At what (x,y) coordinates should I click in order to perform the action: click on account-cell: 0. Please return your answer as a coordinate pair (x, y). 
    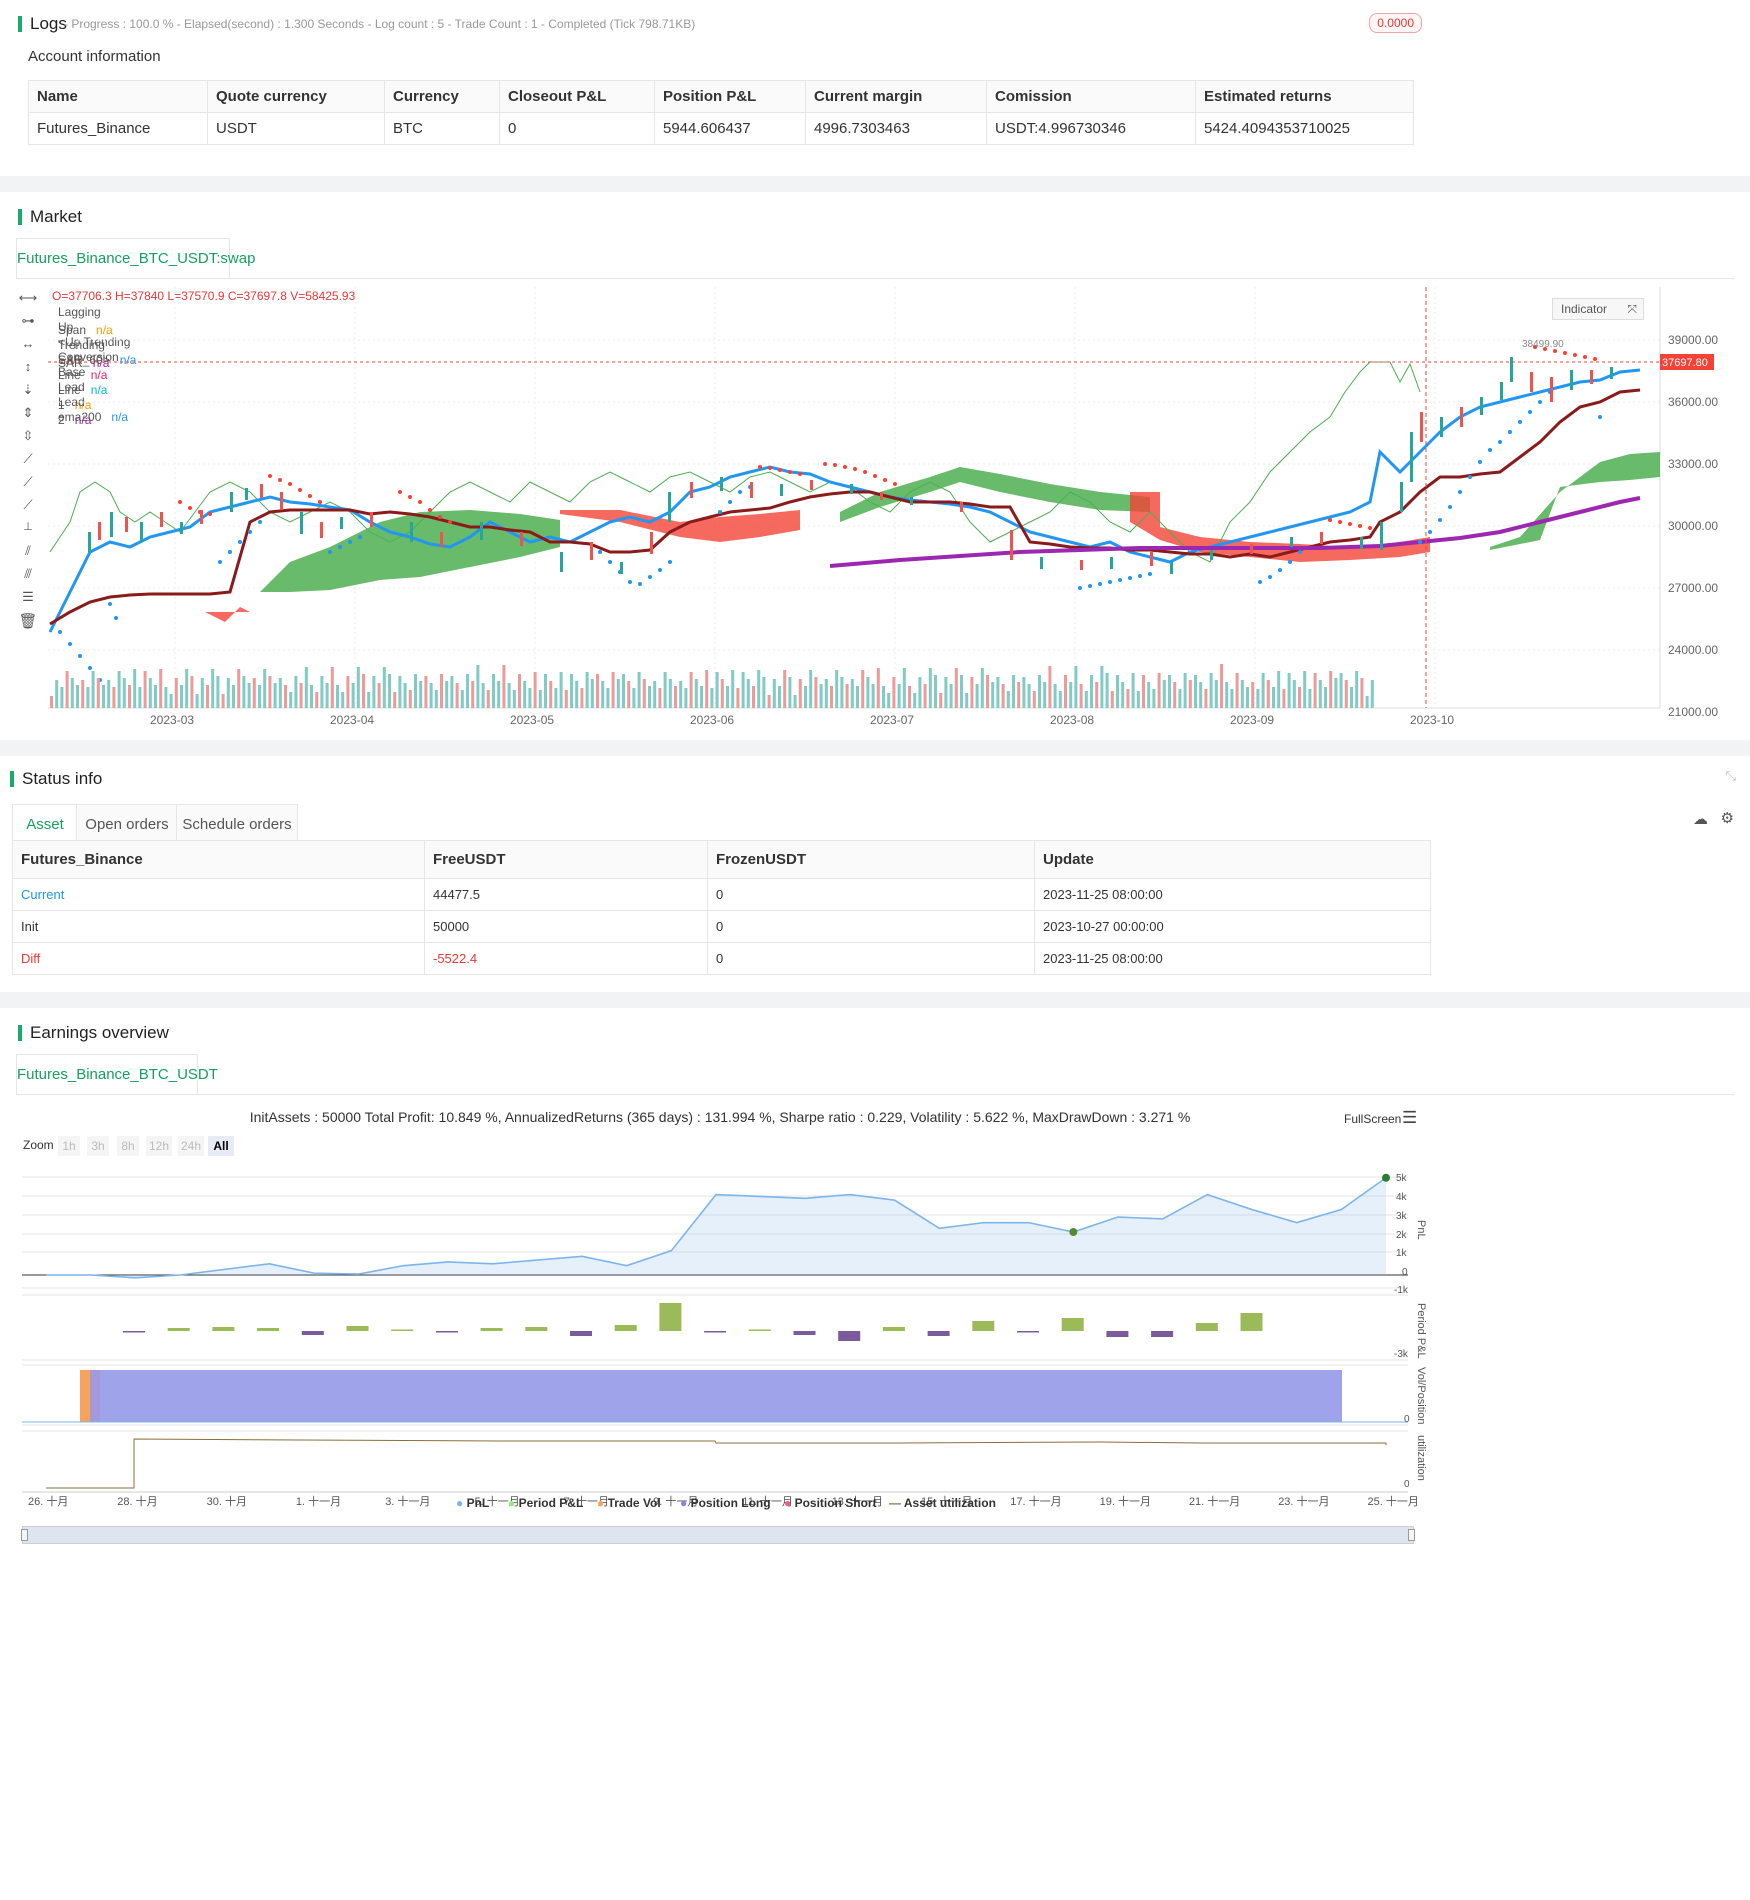
    Looking at the image, I should click on (577, 128).